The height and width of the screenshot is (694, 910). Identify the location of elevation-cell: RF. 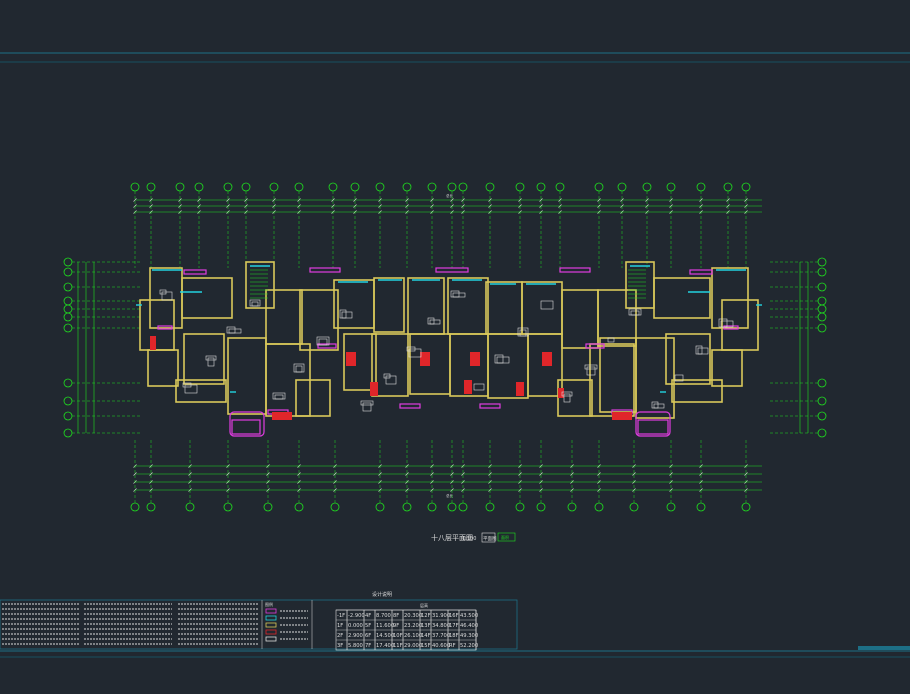
(452, 646).